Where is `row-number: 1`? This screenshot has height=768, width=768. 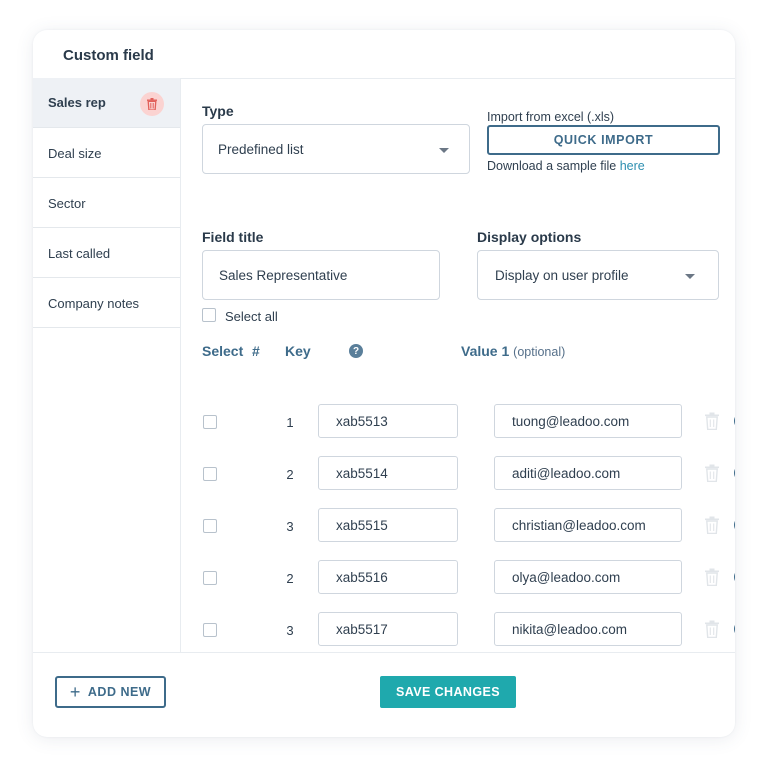
row-number: 1 is located at coordinates (290, 422).